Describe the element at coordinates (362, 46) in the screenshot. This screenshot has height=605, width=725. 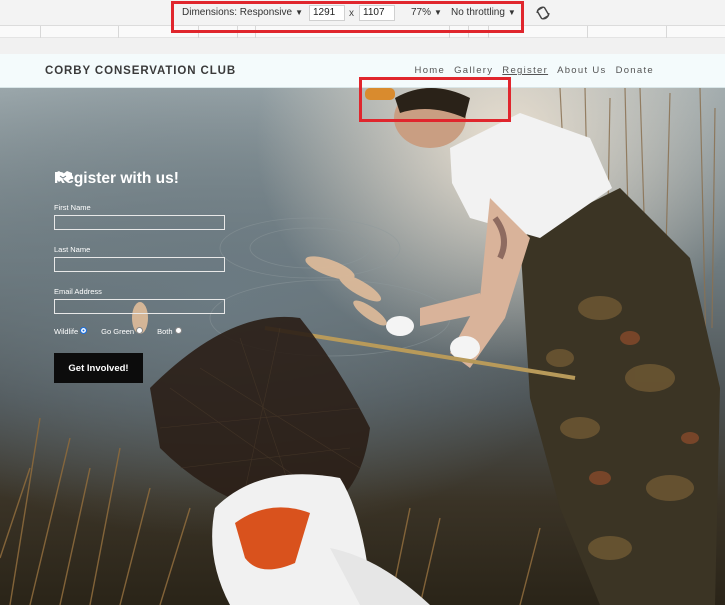
I see `ruler-gap` at that location.